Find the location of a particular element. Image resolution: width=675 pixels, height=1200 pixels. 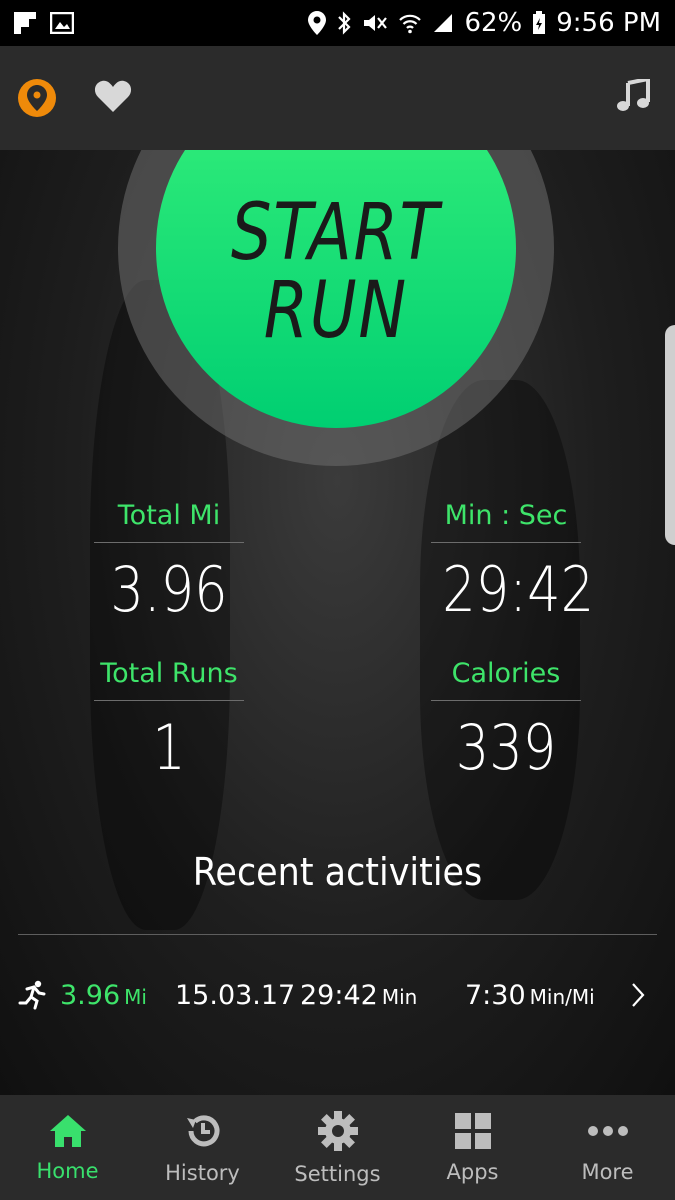

gear-icon is located at coordinates (338, 1133).